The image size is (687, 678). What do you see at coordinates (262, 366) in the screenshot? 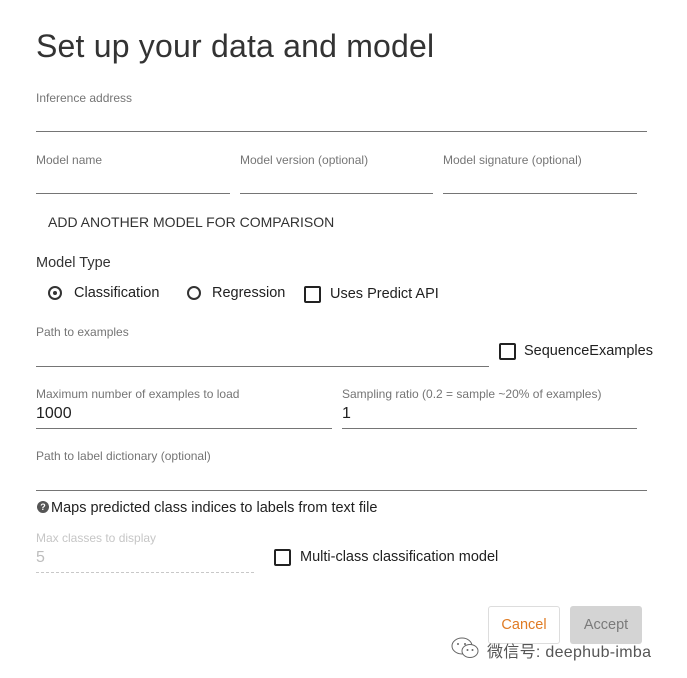
I see `path-to-examples-underline` at bounding box center [262, 366].